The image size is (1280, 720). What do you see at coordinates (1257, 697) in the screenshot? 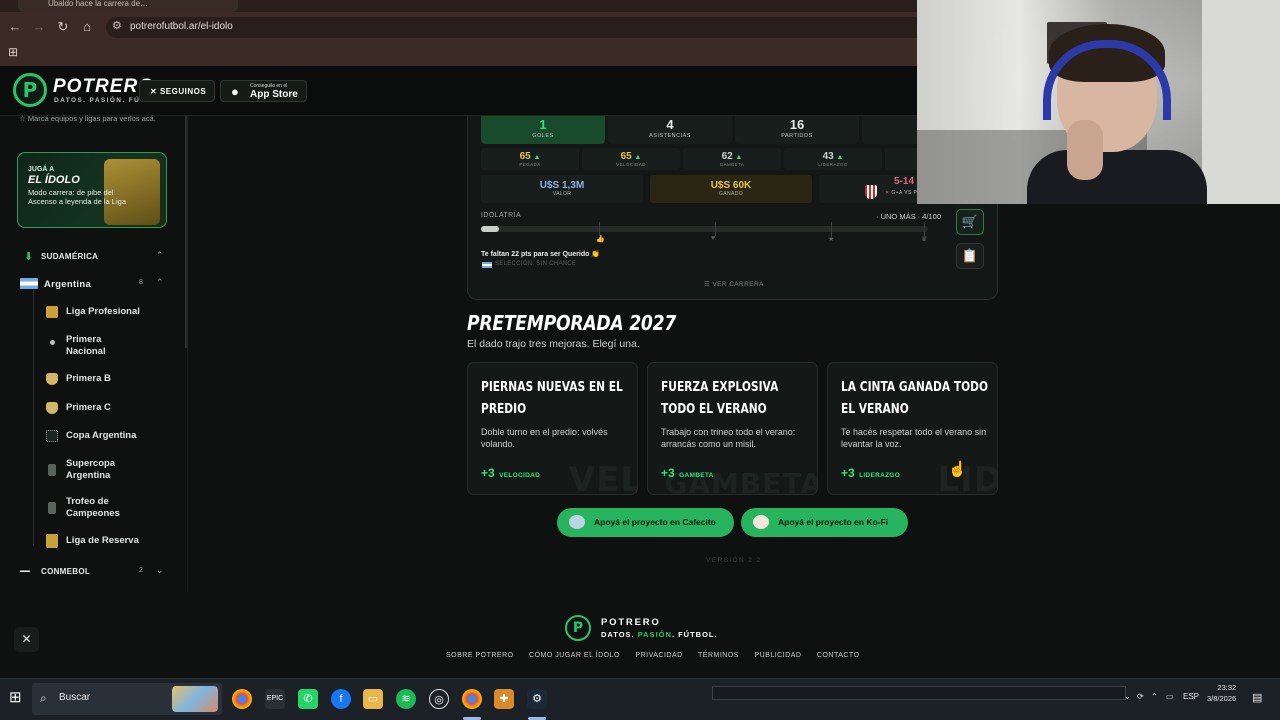
I see `notification-icon: ▤` at bounding box center [1257, 697].